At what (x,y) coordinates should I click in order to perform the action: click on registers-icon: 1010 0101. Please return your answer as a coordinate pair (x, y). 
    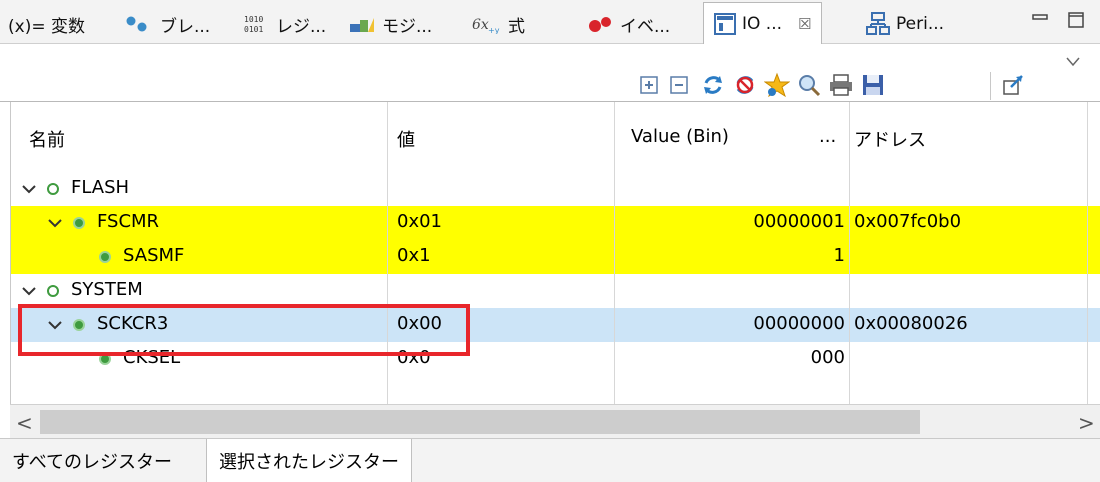
    Looking at the image, I should click on (257, 24).